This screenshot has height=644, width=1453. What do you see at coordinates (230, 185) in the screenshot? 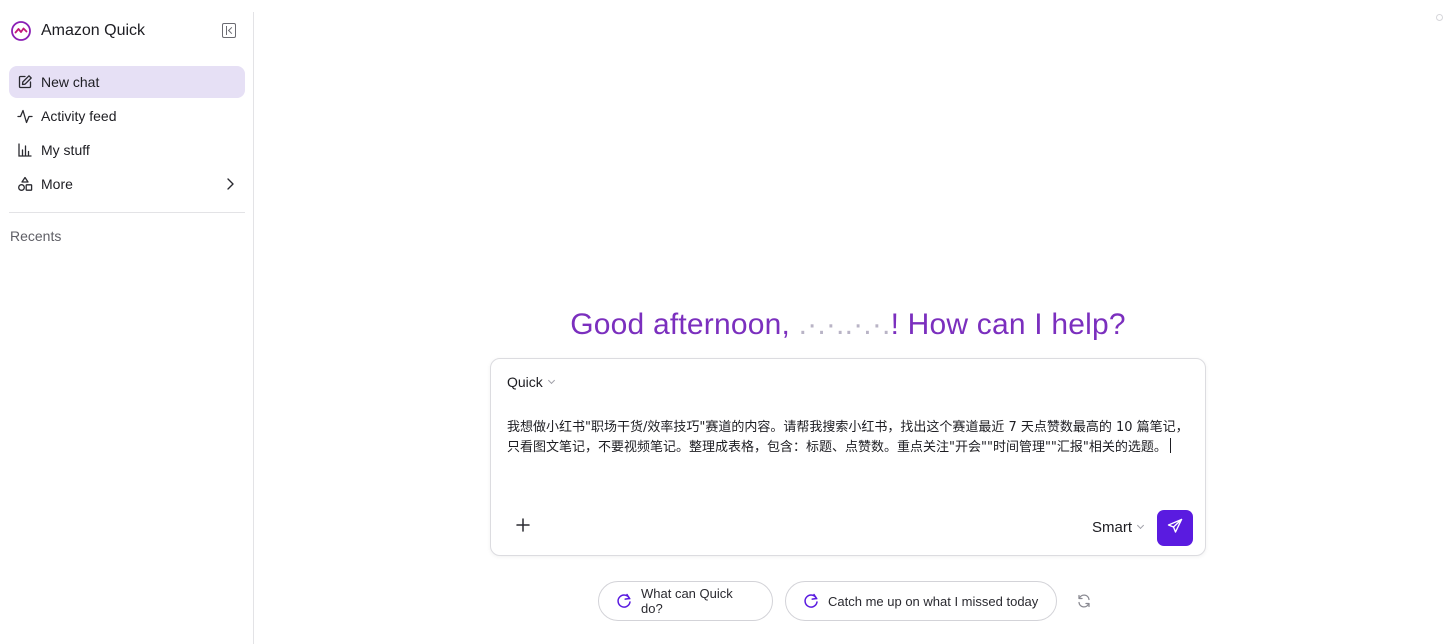
I see `chevron-right-icon` at bounding box center [230, 185].